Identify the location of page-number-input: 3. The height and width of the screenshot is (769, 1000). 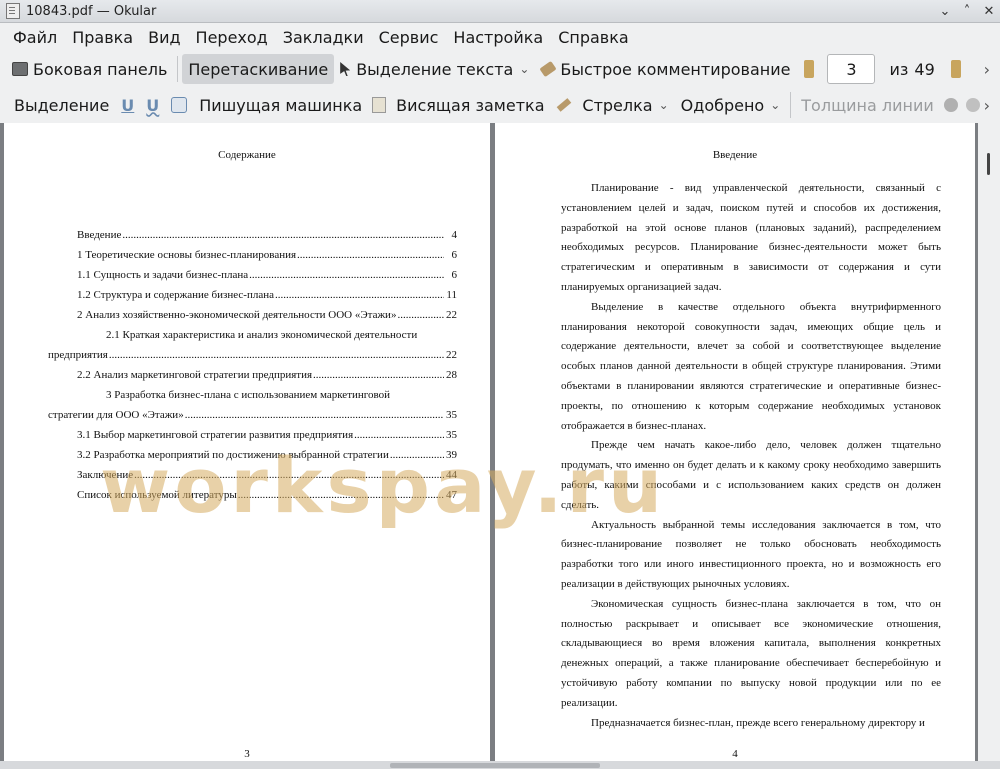
(851, 69).